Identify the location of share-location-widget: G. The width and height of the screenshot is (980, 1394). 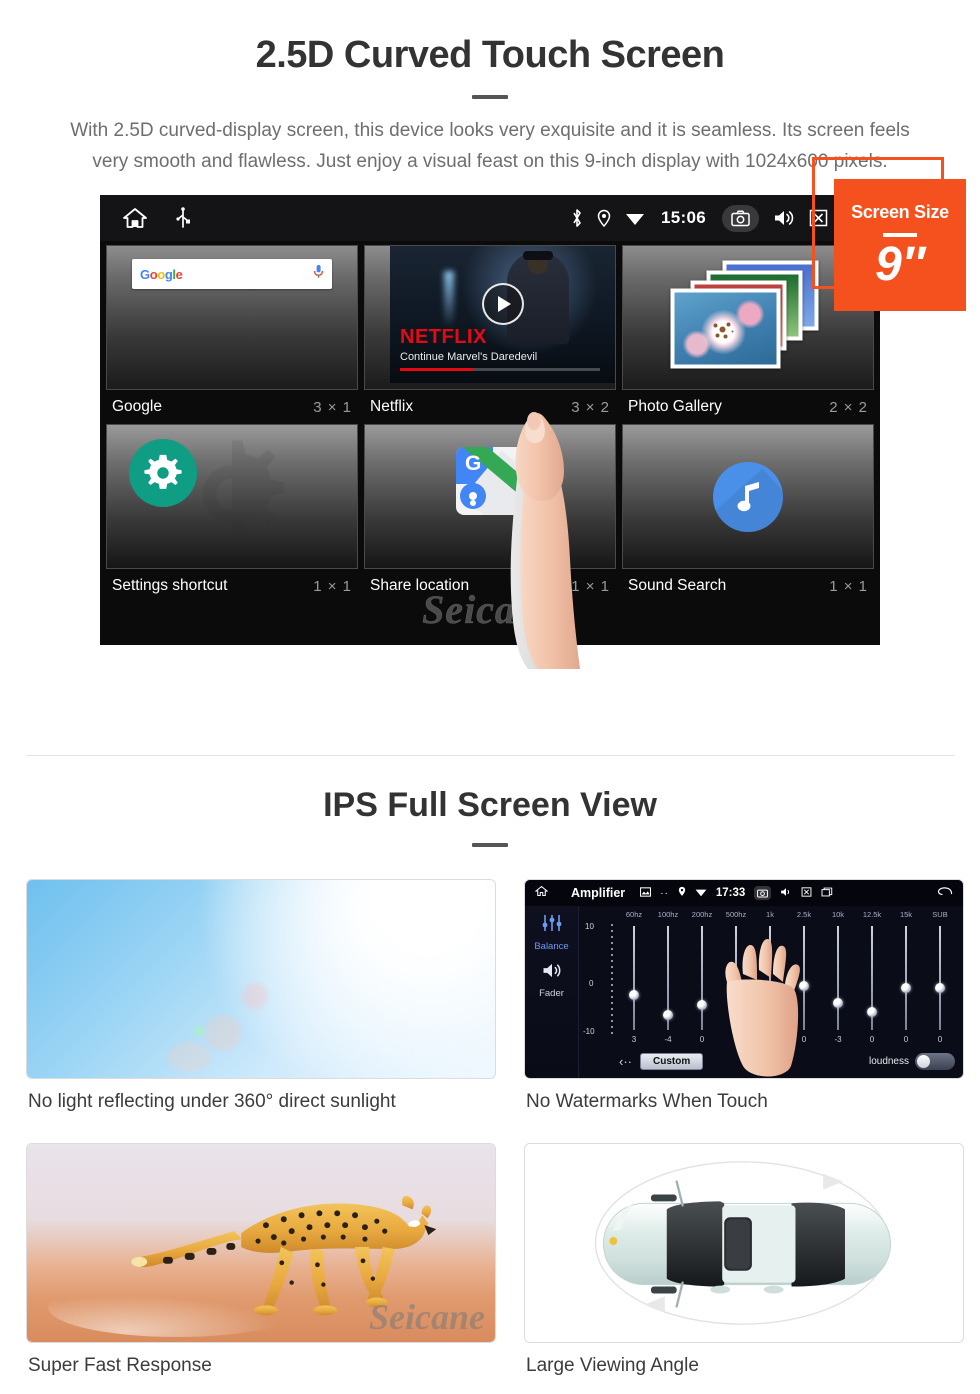
(490, 496).